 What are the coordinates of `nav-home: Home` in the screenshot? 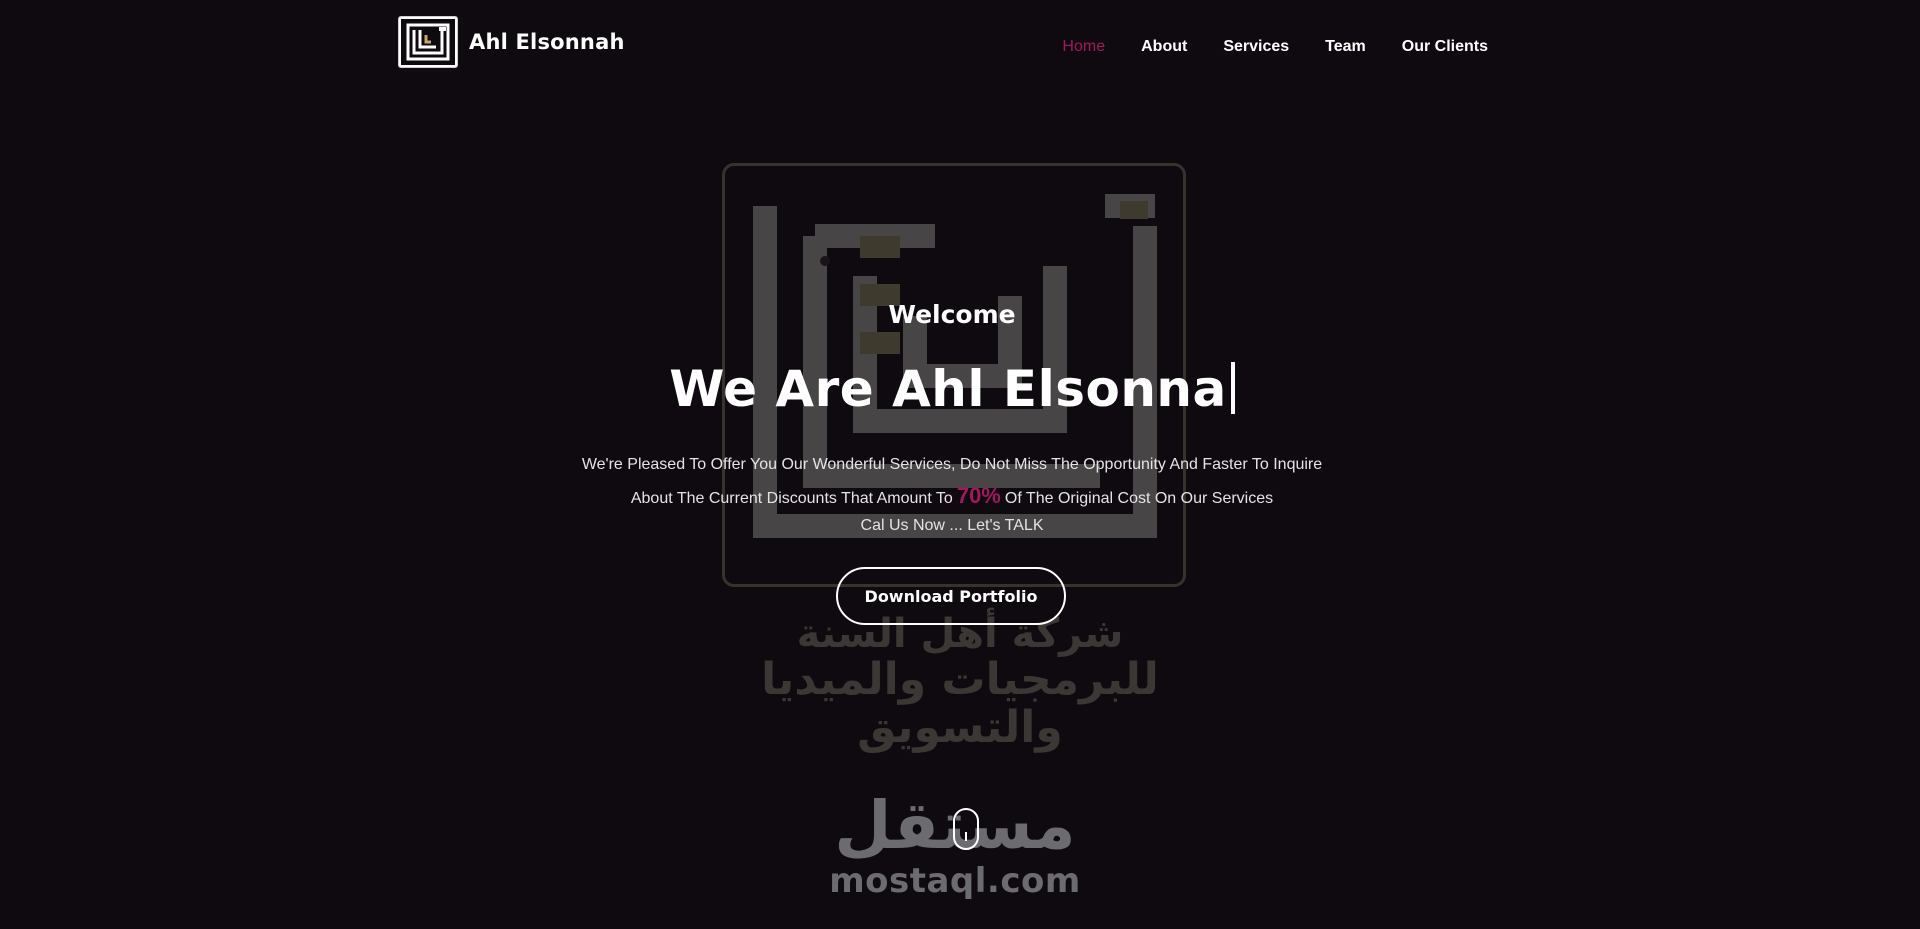 It's located at (1083, 47).